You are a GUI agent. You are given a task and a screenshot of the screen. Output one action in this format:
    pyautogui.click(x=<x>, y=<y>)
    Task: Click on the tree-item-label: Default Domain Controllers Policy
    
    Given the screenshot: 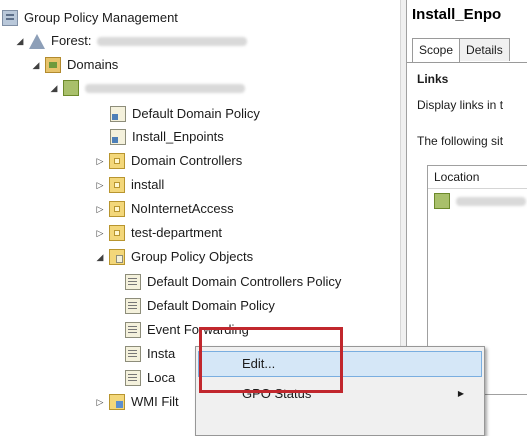 What is the action you would take?
    pyautogui.click(x=244, y=281)
    